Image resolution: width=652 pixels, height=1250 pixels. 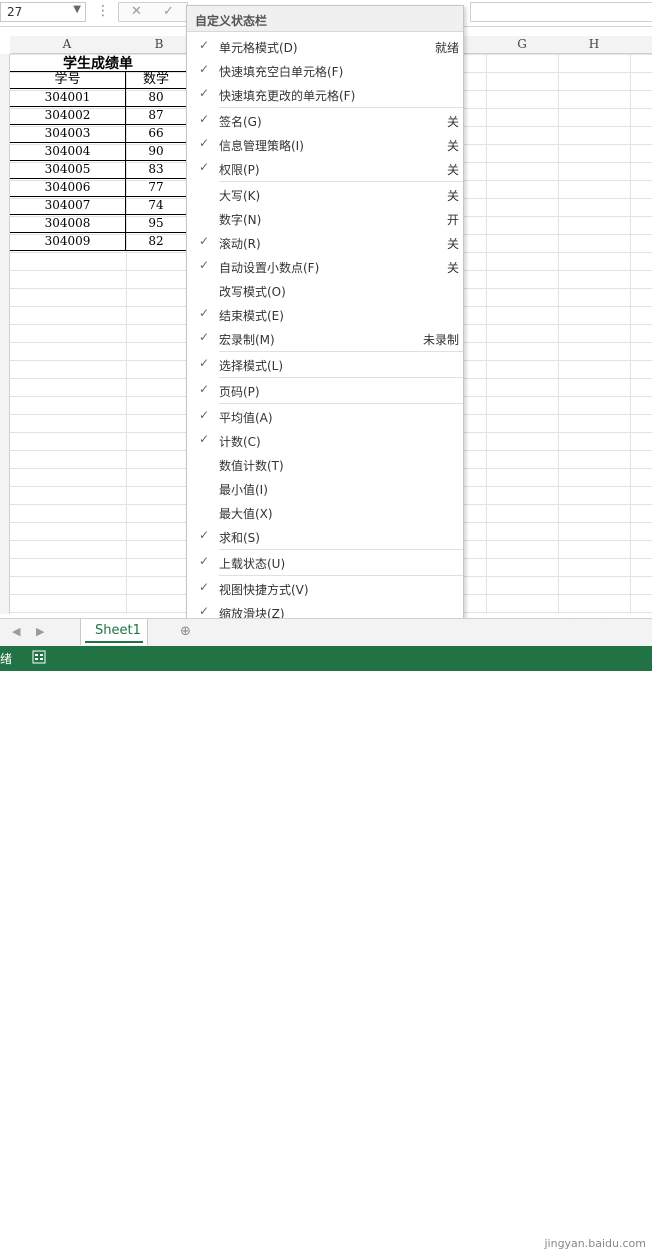 I want to click on column-header-strip-right, so click(x=558, y=45).